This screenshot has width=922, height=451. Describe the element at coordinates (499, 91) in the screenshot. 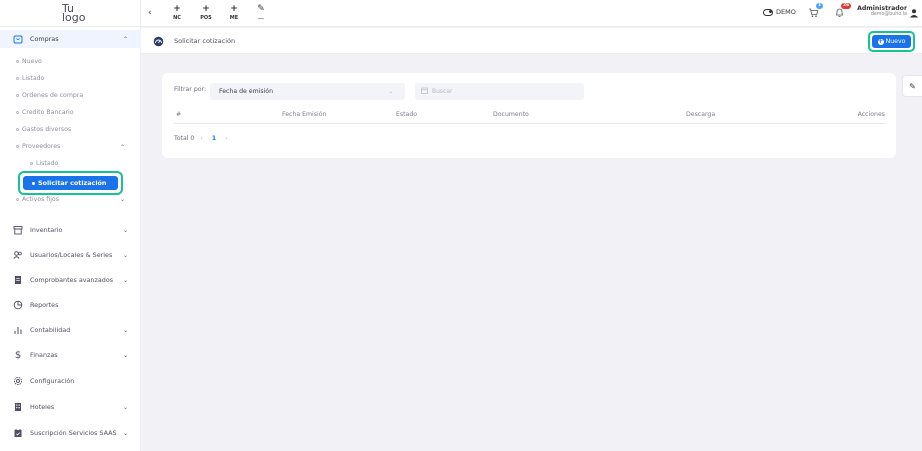

I see `search-input: Buscar` at that location.